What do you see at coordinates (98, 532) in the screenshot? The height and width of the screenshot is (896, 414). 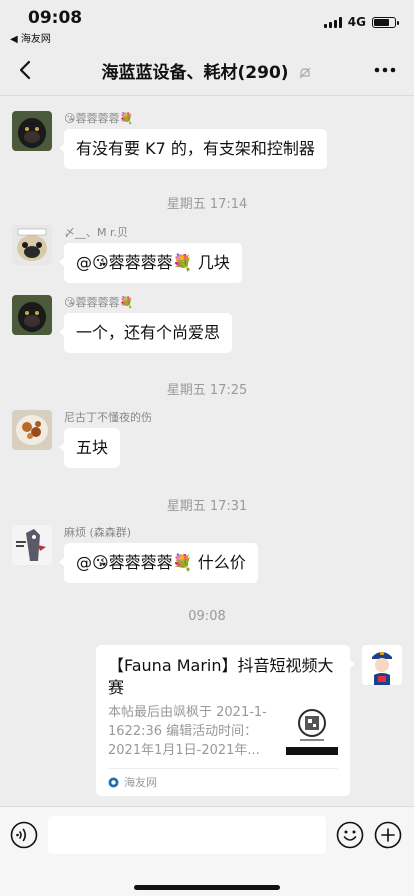 I see `sender-name: 麻烦 (森森群)` at bounding box center [98, 532].